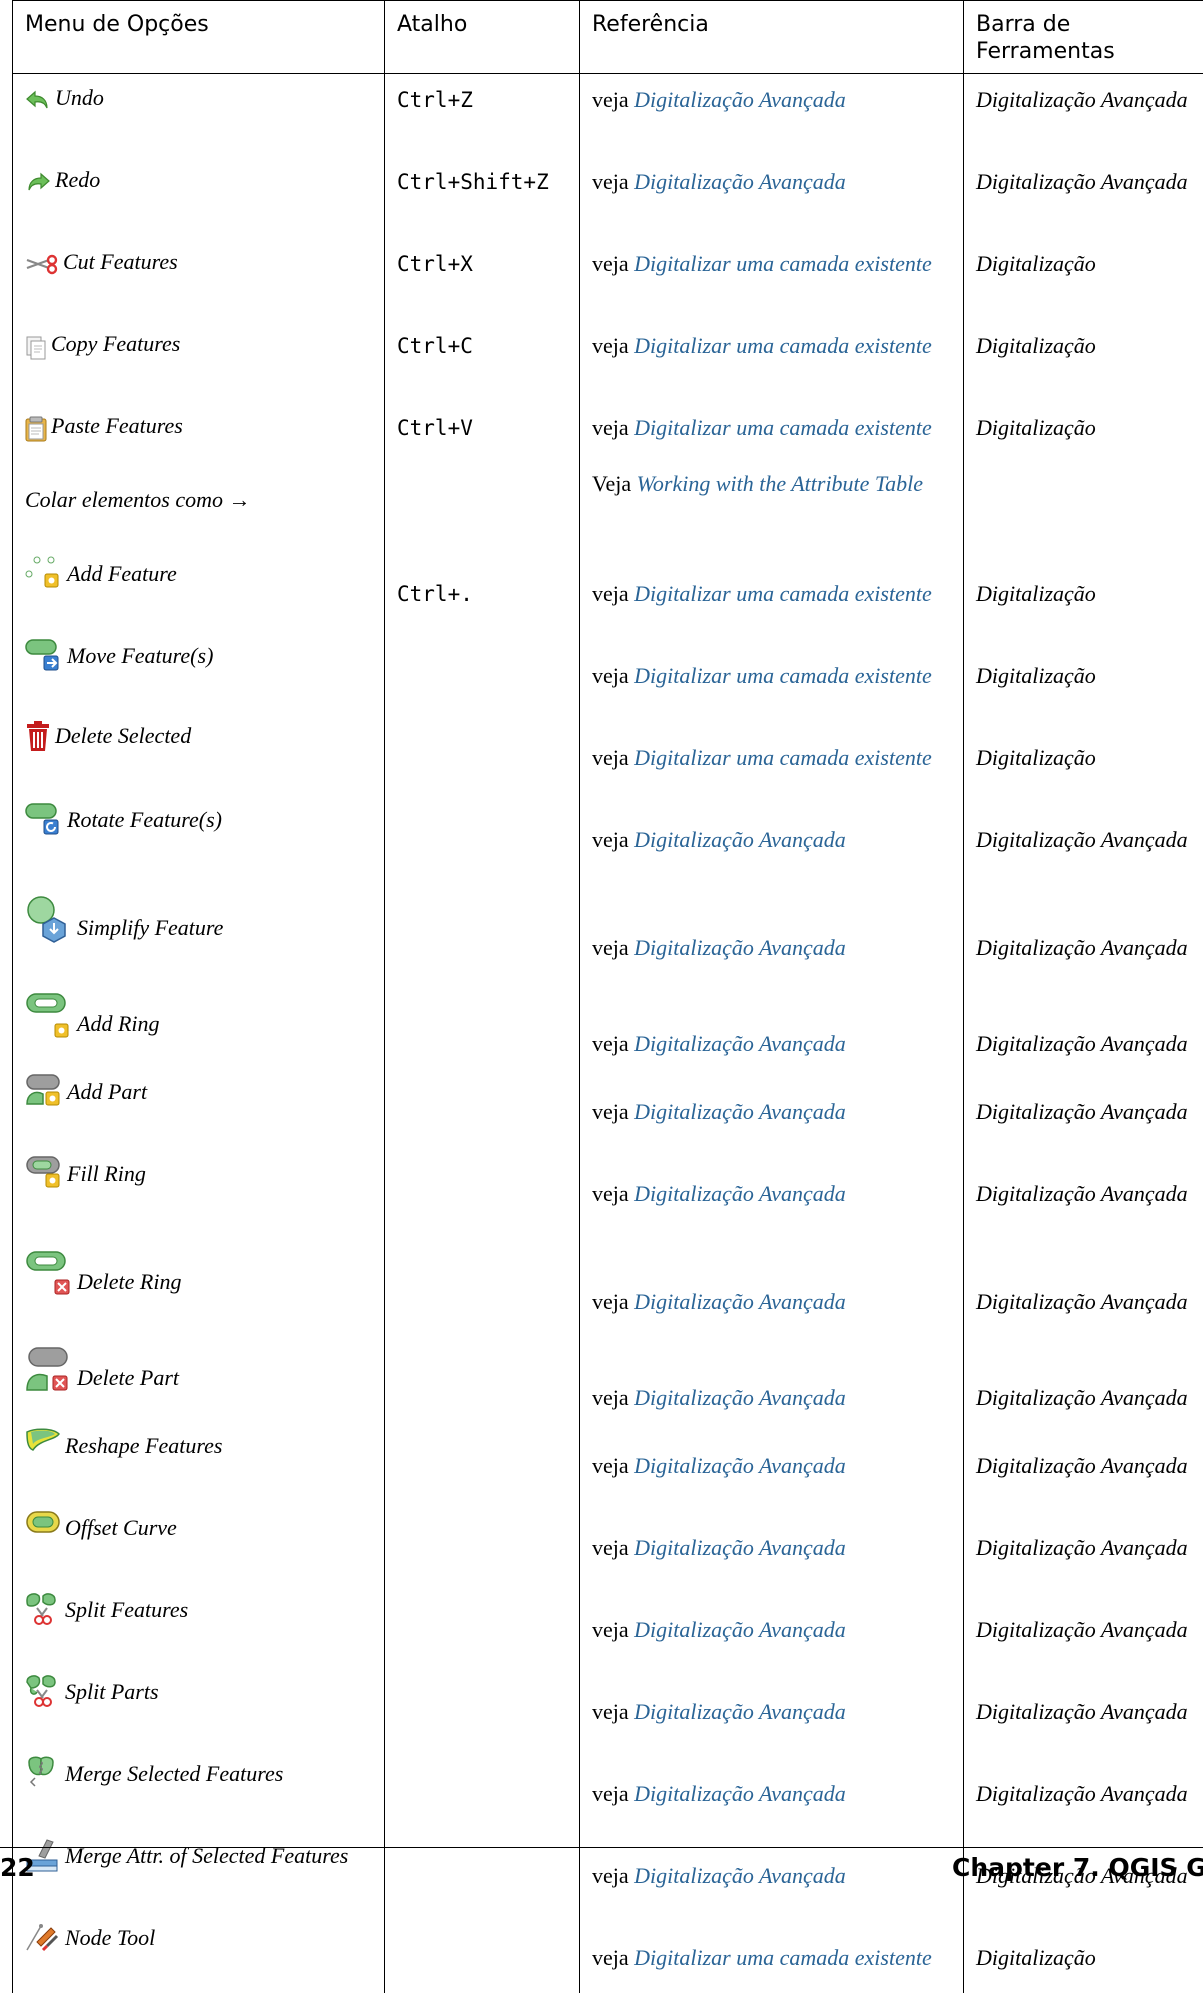 The height and width of the screenshot is (1993, 1203). I want to click on shortcut-key: Ctrl+C, so click(435, 345).